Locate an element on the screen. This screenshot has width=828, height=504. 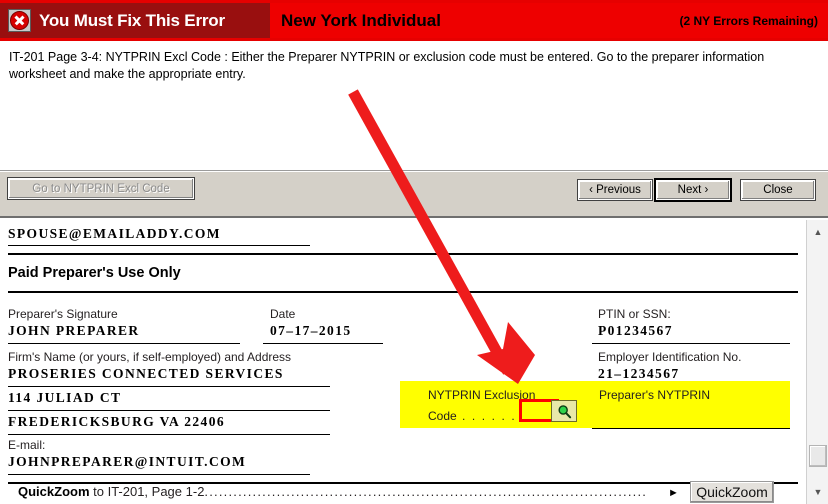
quickzoom-button: QuickZoom is located at coordinates (732, 492).